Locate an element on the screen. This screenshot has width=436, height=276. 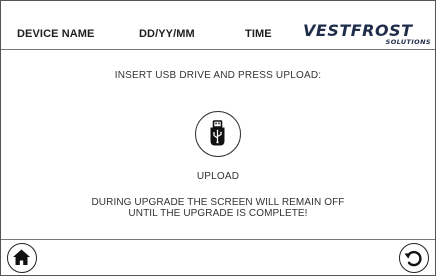
back-button is located at coordinates (414, 258).